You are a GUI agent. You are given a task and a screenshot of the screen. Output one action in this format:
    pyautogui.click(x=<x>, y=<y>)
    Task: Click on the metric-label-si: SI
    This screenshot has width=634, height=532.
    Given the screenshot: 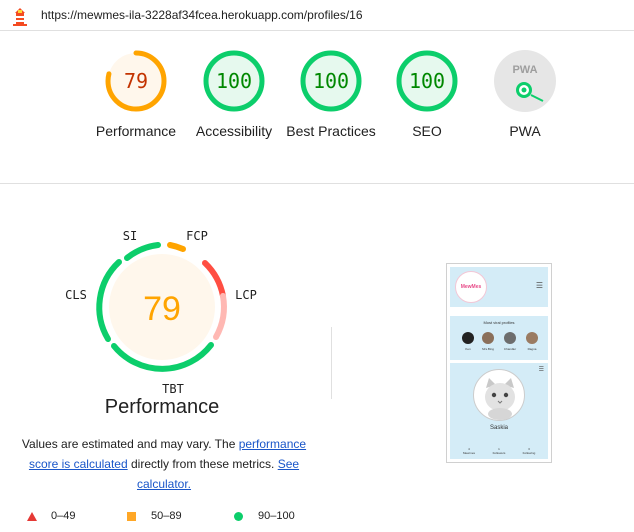 What is the action you would take?
    pyautogui.click(x=130, y=236)
    